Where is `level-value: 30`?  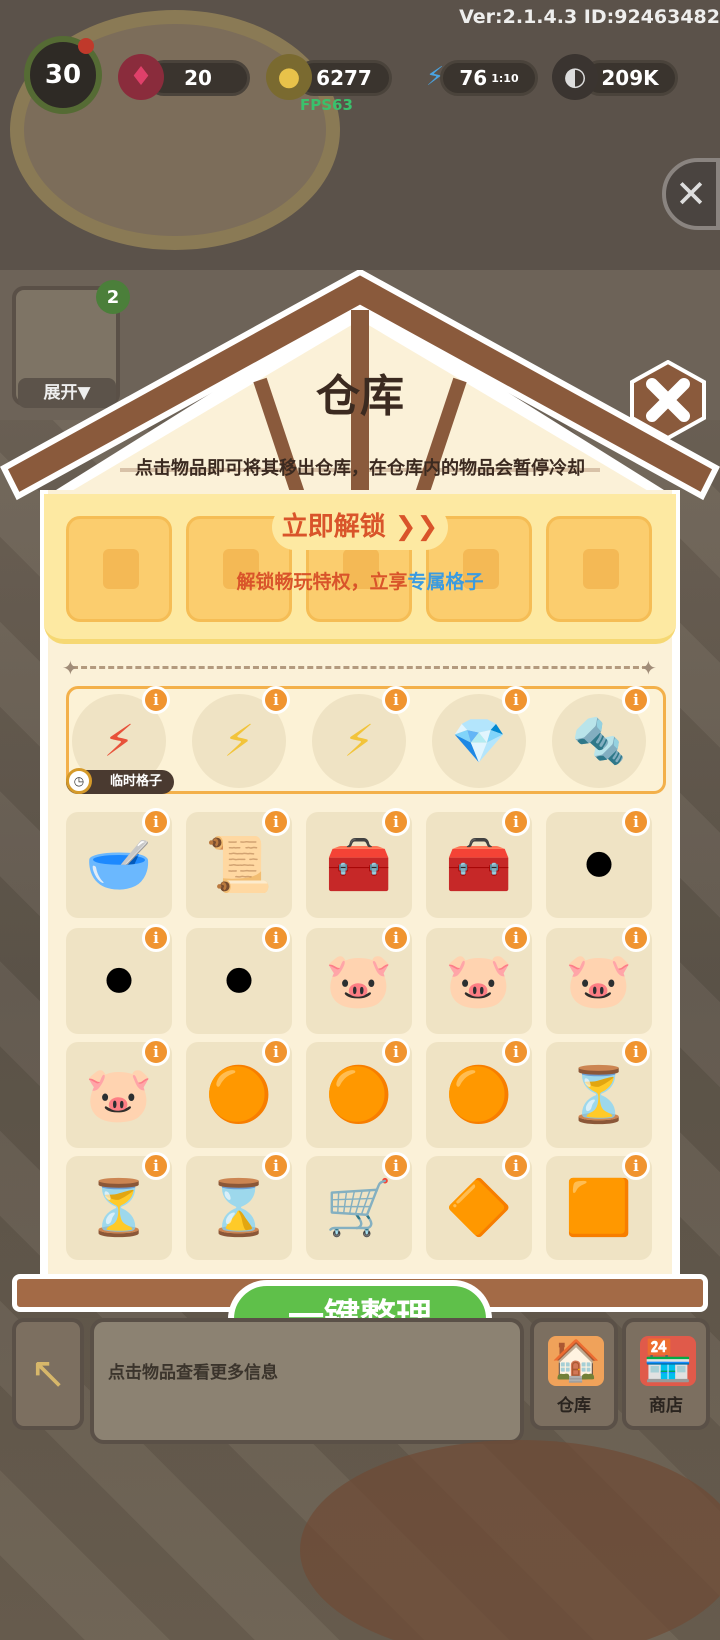 level-value: 30 is located at coordinates (63, 75).